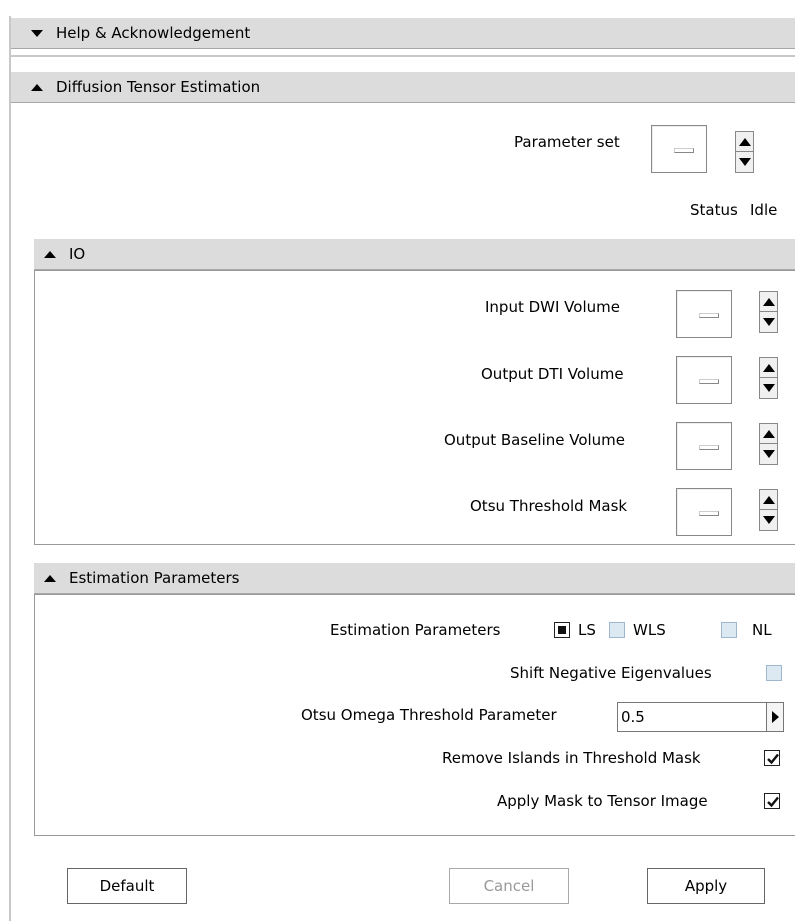 The height and width of the screenshot is (921, 795). Describe the element at coordinates (403, 56) in the screenshot. I see `divider` at that location.